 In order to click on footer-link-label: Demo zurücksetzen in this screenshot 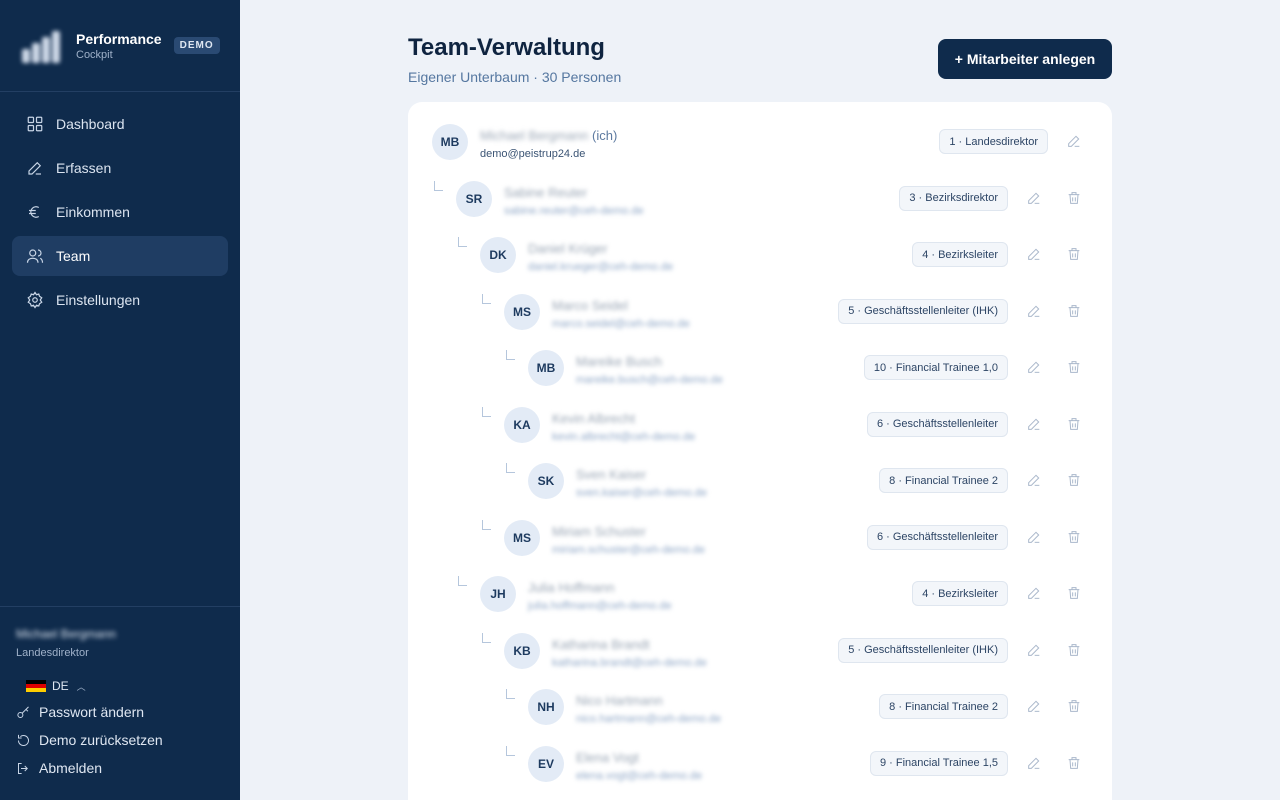, I will do `click(101, 740)`.